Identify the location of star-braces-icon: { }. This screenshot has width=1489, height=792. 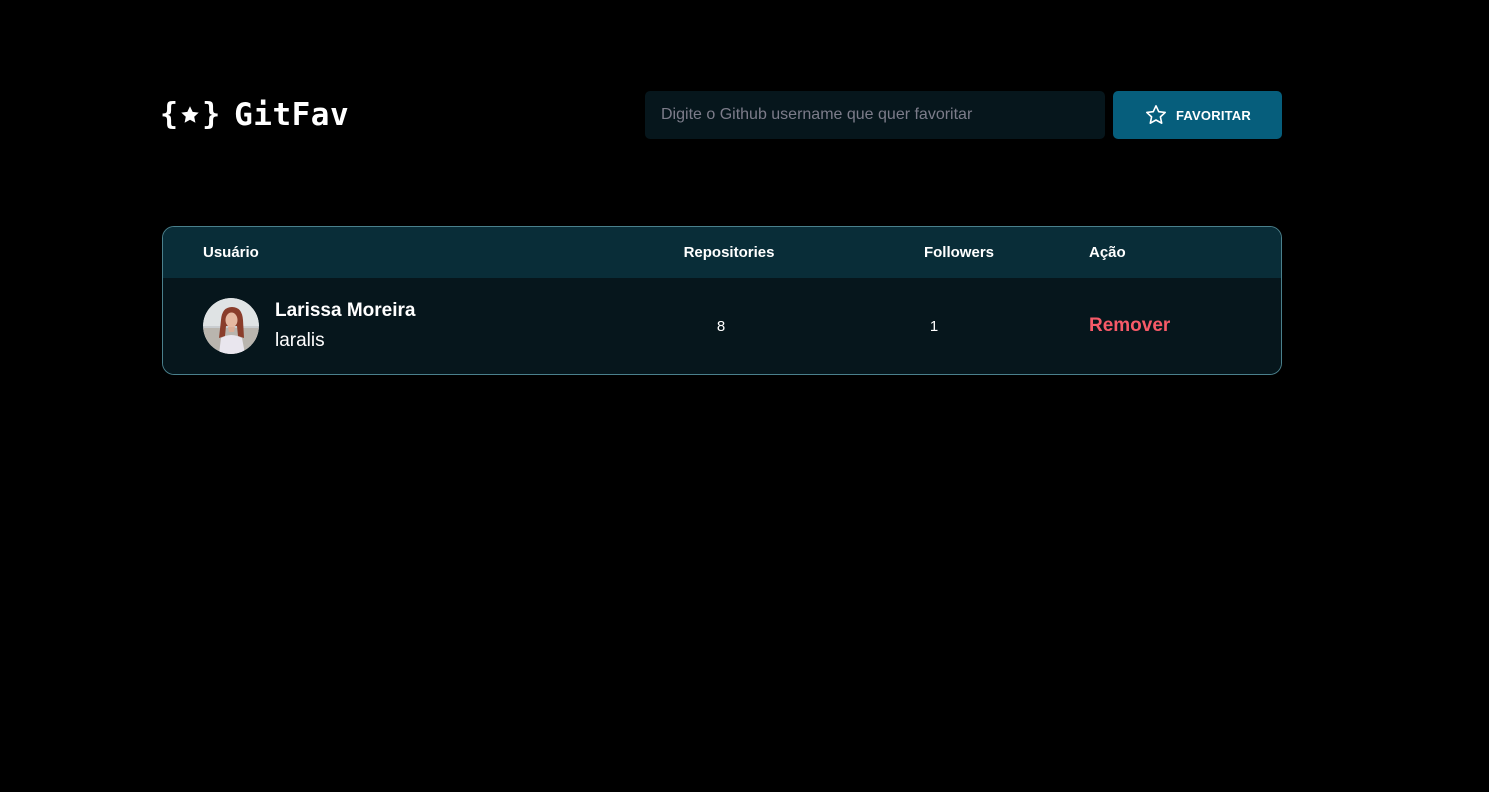
(190, 114).